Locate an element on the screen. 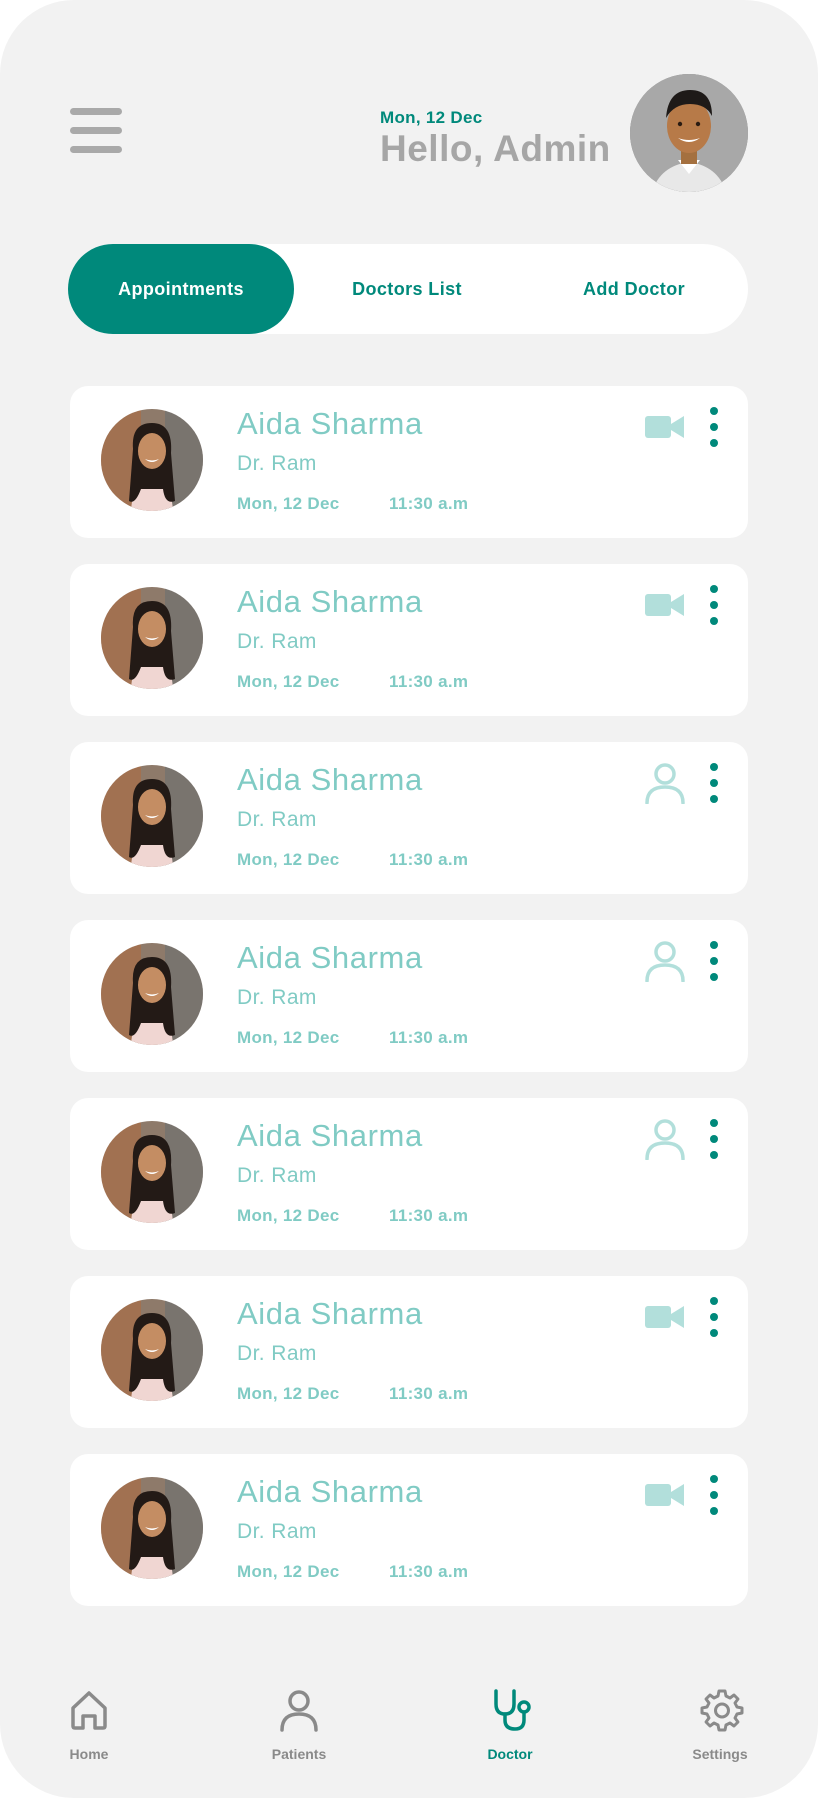  header-date: Mon, 12 Dec is located at coordinates (431, 117).